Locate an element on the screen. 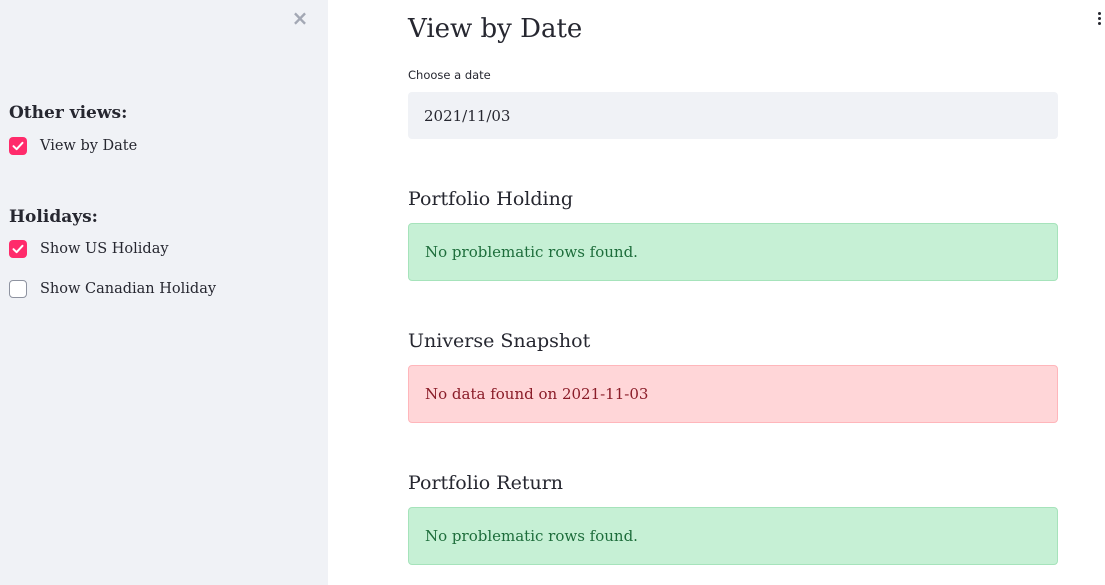 Image resolution: width=1105 pixels, height=585 pixels. view-by-date-checkbox-row: View by Date is located at coordinates (73, 146).